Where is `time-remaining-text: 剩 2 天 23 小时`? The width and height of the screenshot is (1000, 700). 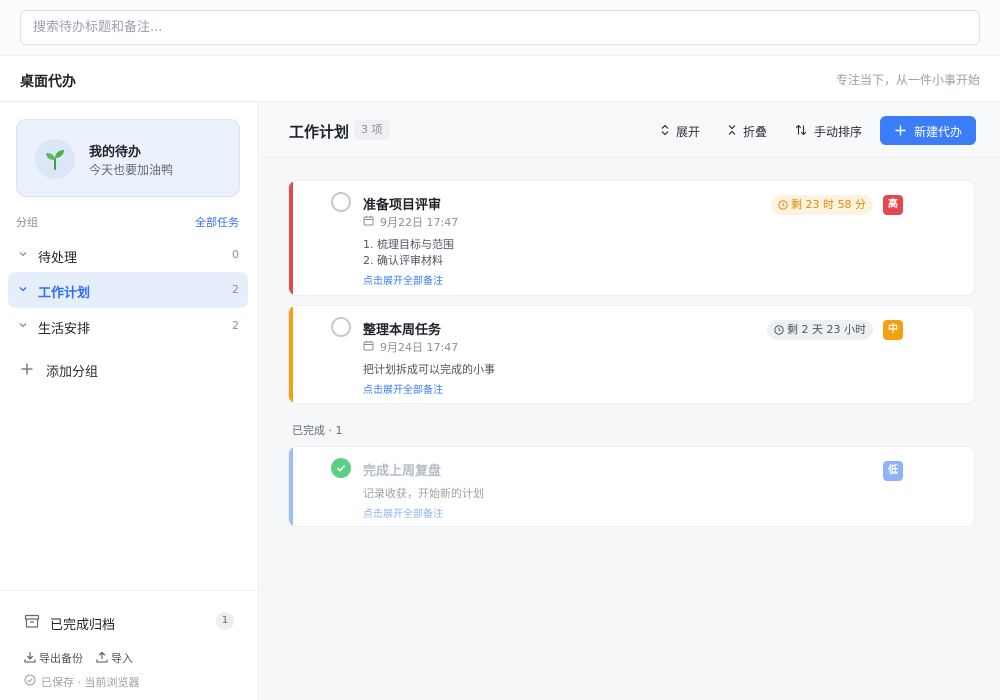 time-remaining-text: 剩 2 天 23 小时 is located at coordinates (826, 329).